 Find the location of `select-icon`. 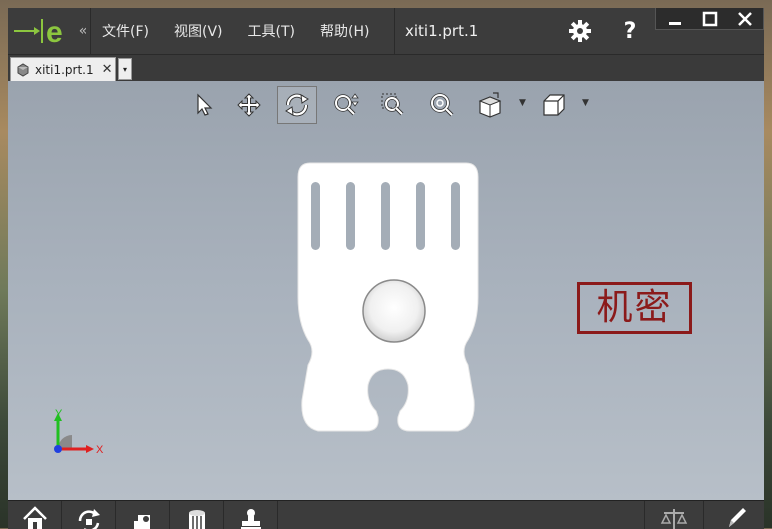

select-icon is located at coordinates (205, 104).